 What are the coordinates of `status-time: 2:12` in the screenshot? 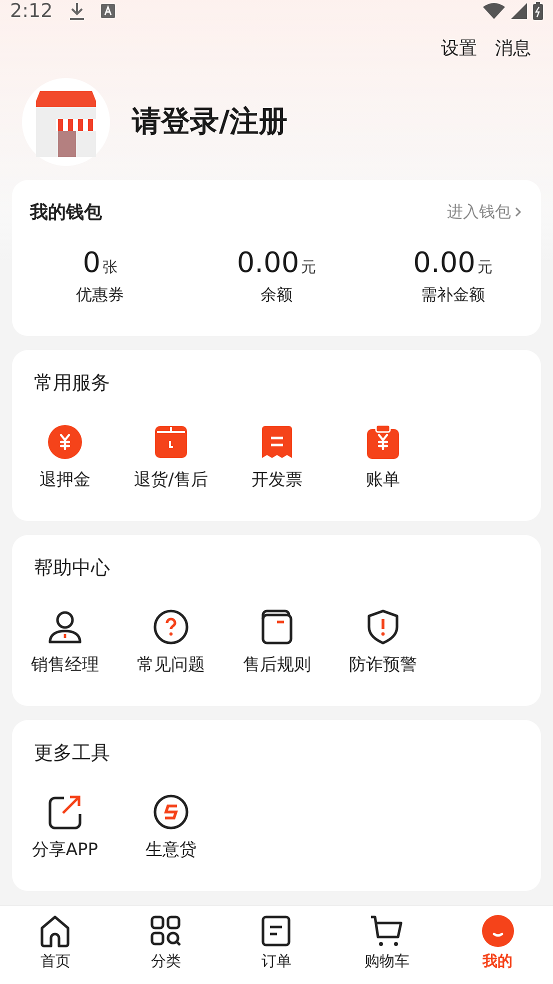 It's located at (31, 11).